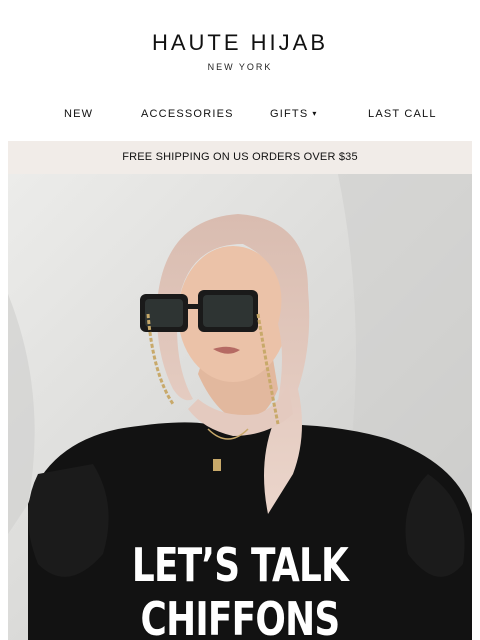 The width and height of the screenshot is (480, 640). What do you see at coordinates (315, 113) in the screenshot?
I see `chevron-down-icon: ▾` at bounding box center [315, 113].